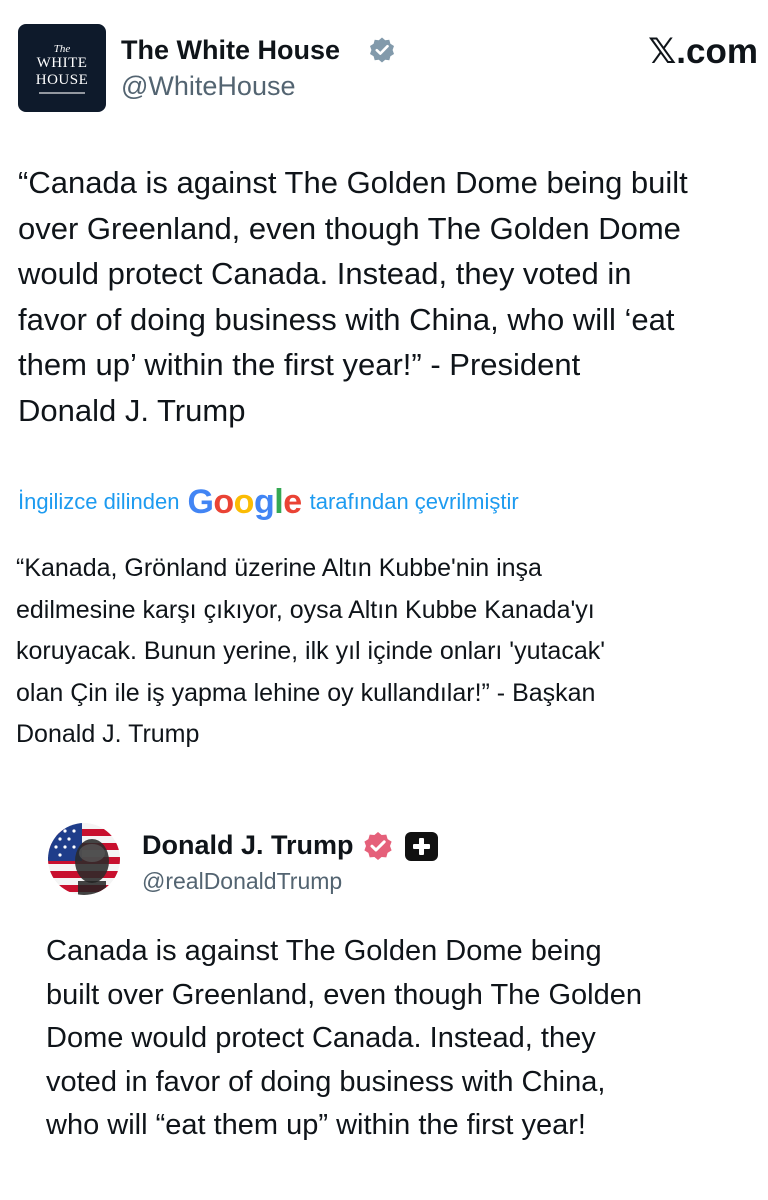  I want to click on google-letter: e, so click(292, 501).